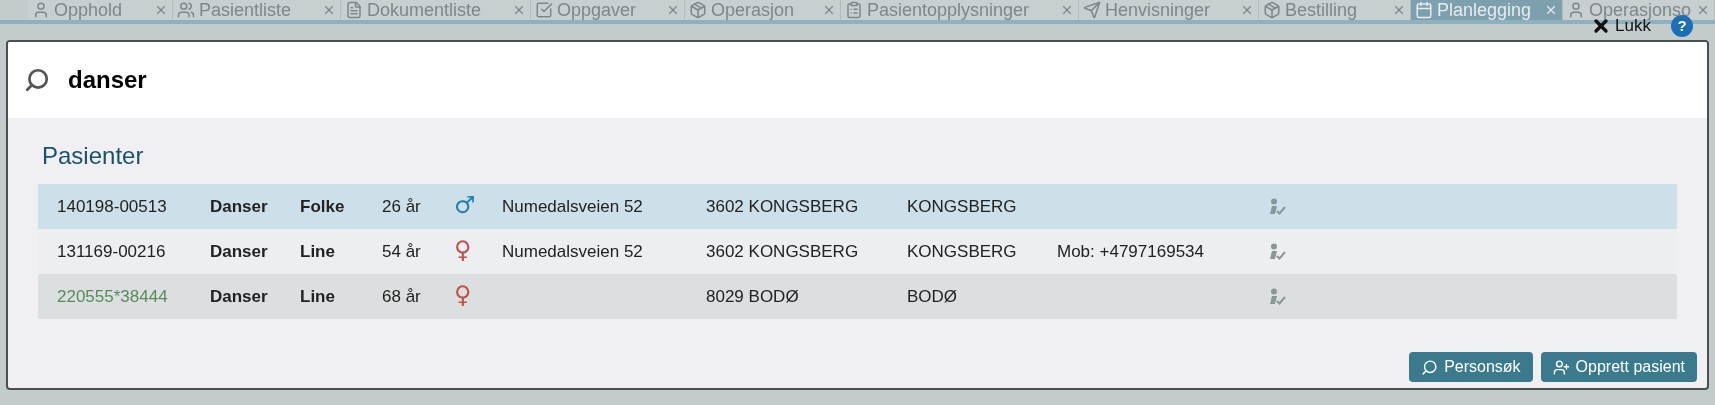 The height and width of the screenshot is (405, 1715). I want to click on tab-label: Dokumentliste, so click(424, 10).